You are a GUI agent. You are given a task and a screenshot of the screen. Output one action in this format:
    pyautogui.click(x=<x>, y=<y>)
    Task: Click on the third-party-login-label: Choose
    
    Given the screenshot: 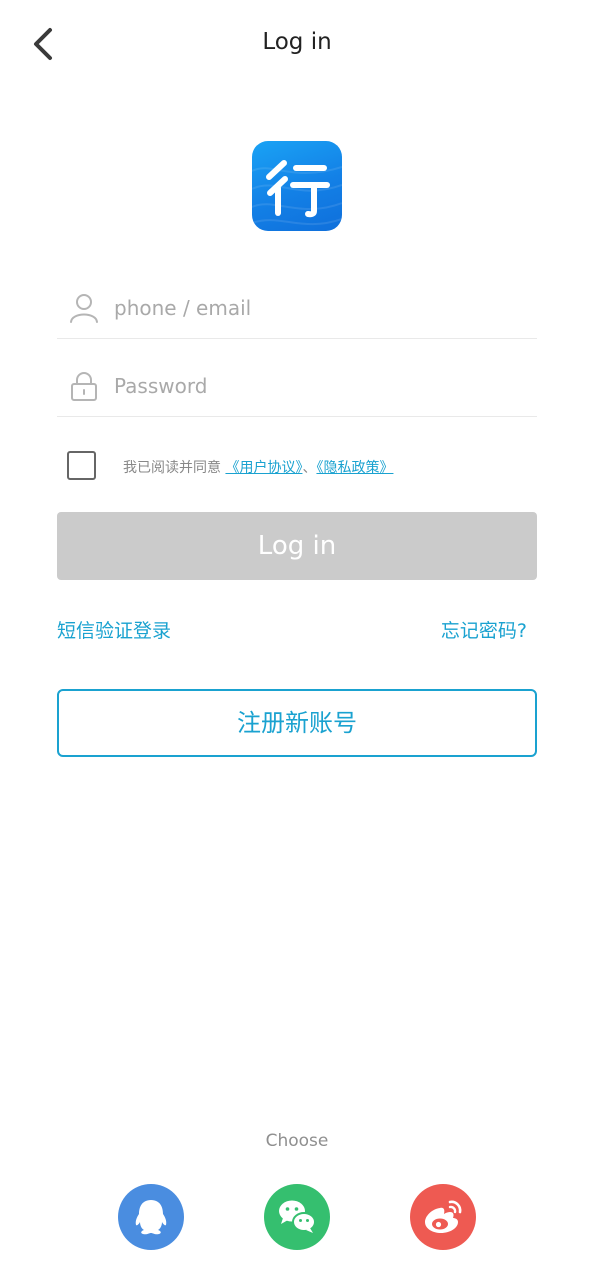 What is the action you would take?
    pyautogui.click(x=297, y=1141)
    